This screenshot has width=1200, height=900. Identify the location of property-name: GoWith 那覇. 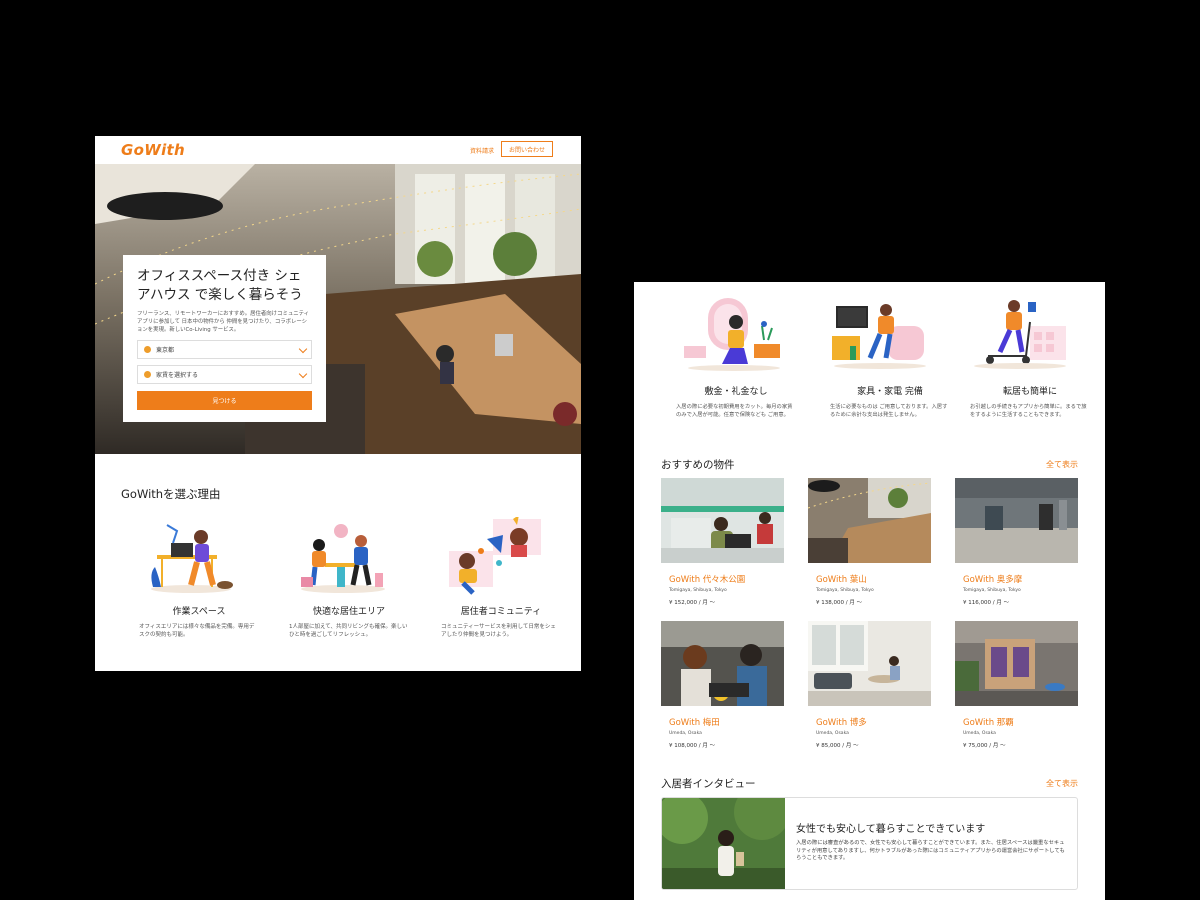
(988, 723).